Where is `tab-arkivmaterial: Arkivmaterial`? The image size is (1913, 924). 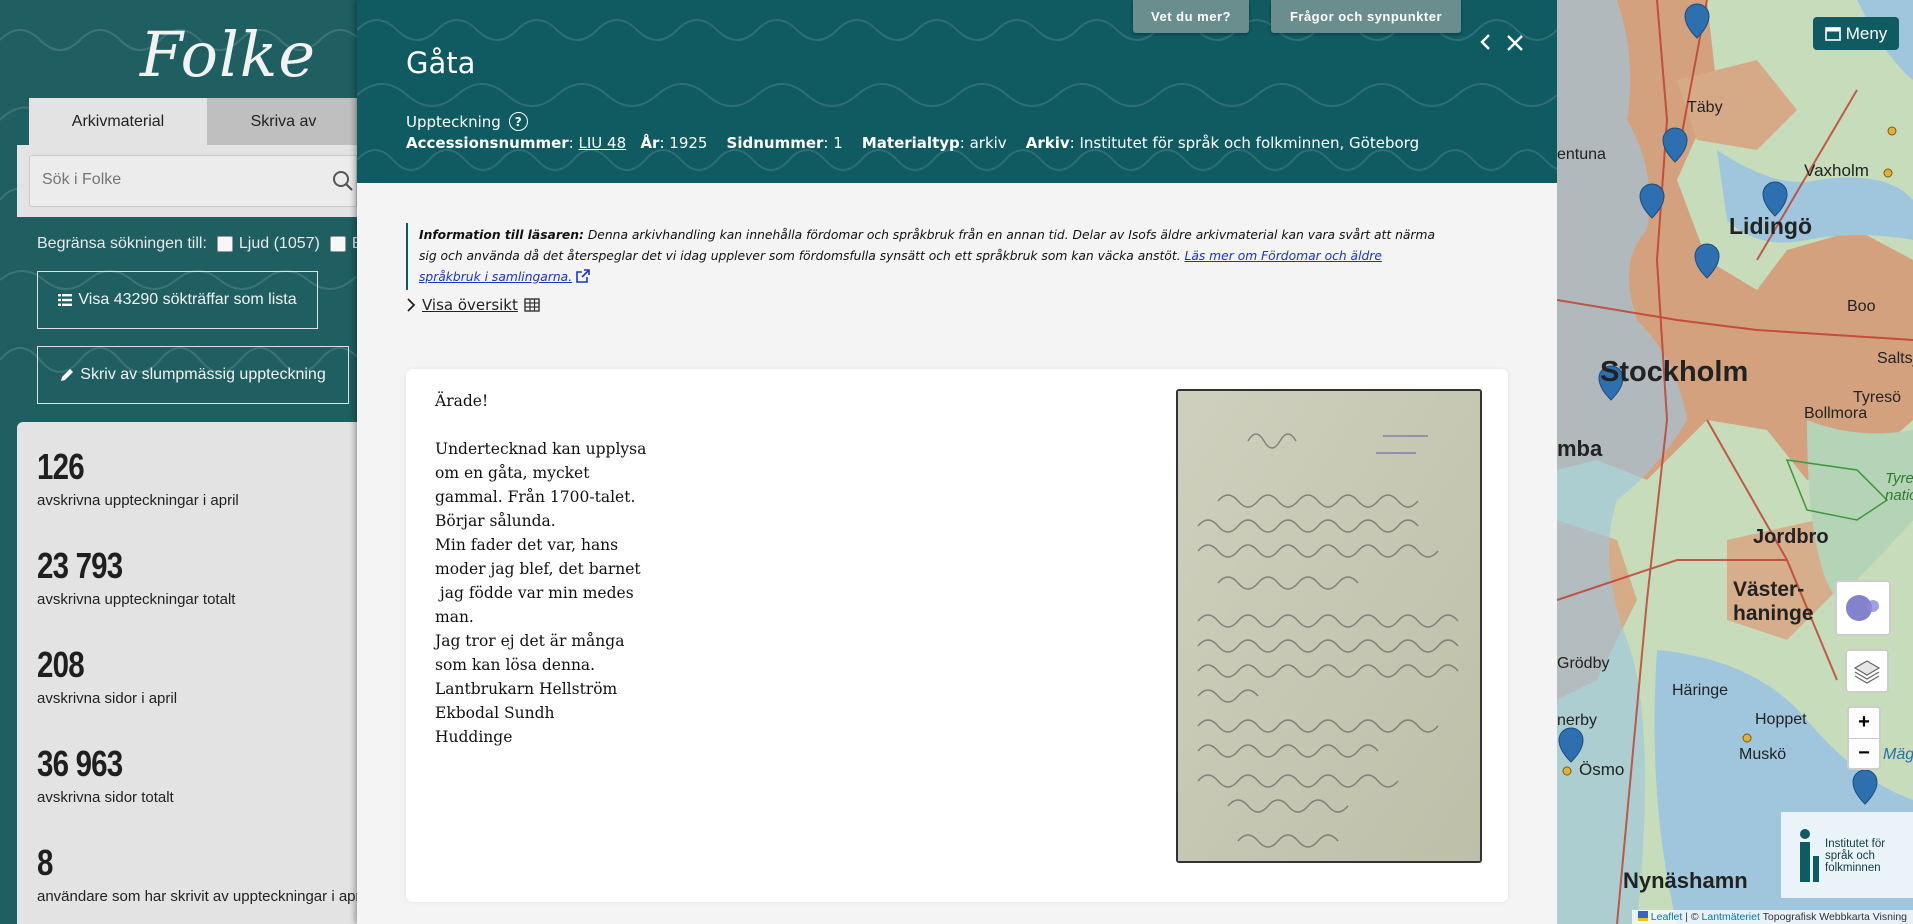 tab-arkivmaterial: Arkivmaterial is located at coordinates (118, 121).